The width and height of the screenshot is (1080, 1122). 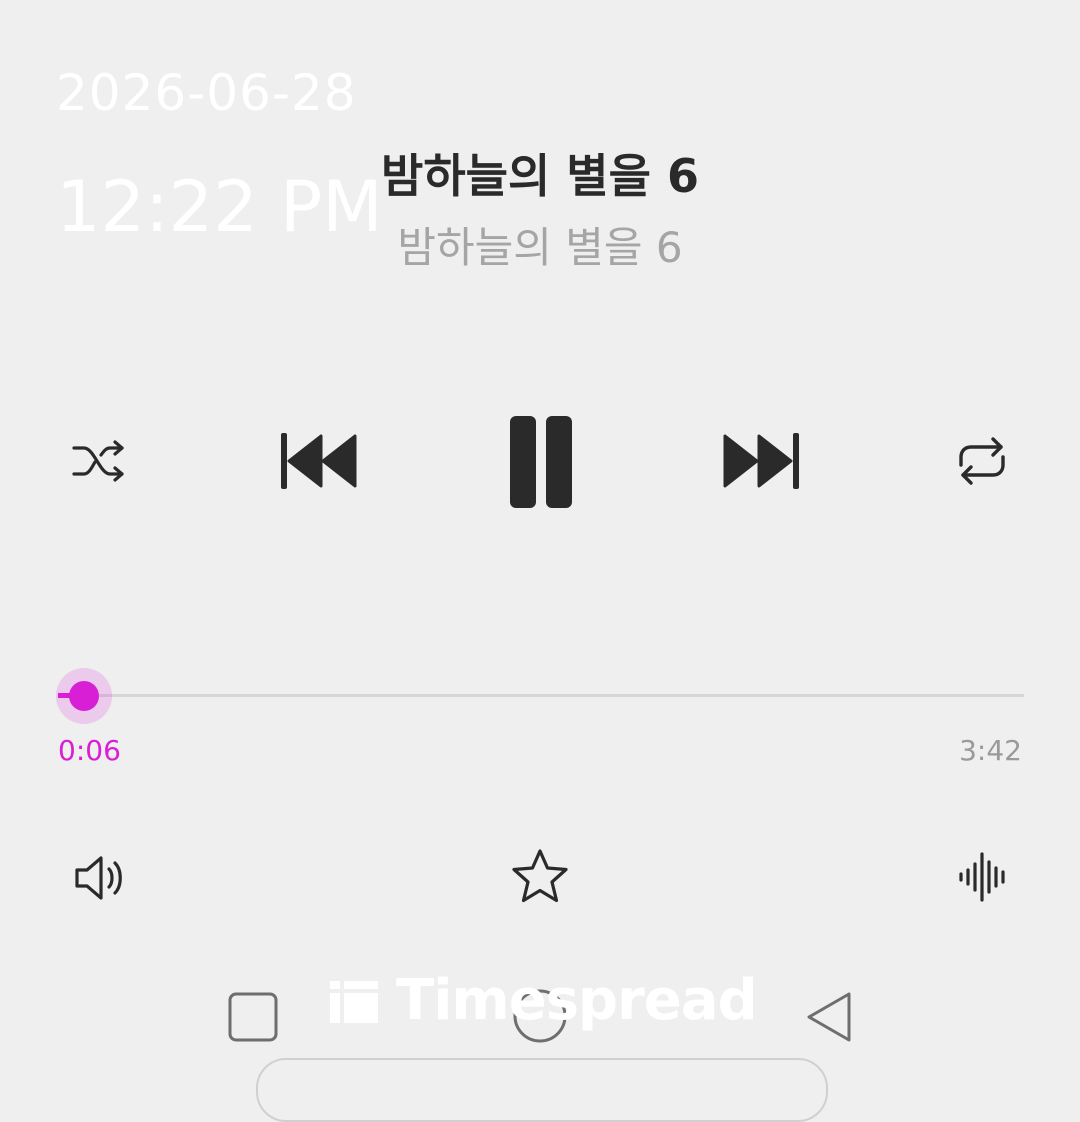 What do you see at coordinates (540, 176) in the screenshot?
I see `song-title: 밤하늘의 별을 6` at bounding box center [540, 176].